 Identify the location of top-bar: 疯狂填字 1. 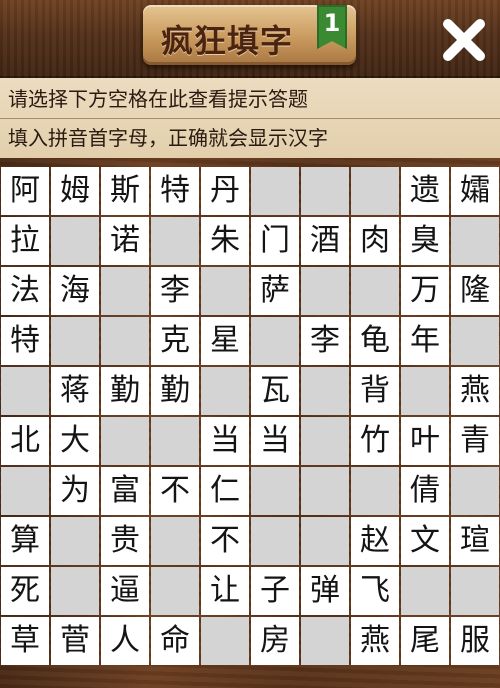
(250, 39).